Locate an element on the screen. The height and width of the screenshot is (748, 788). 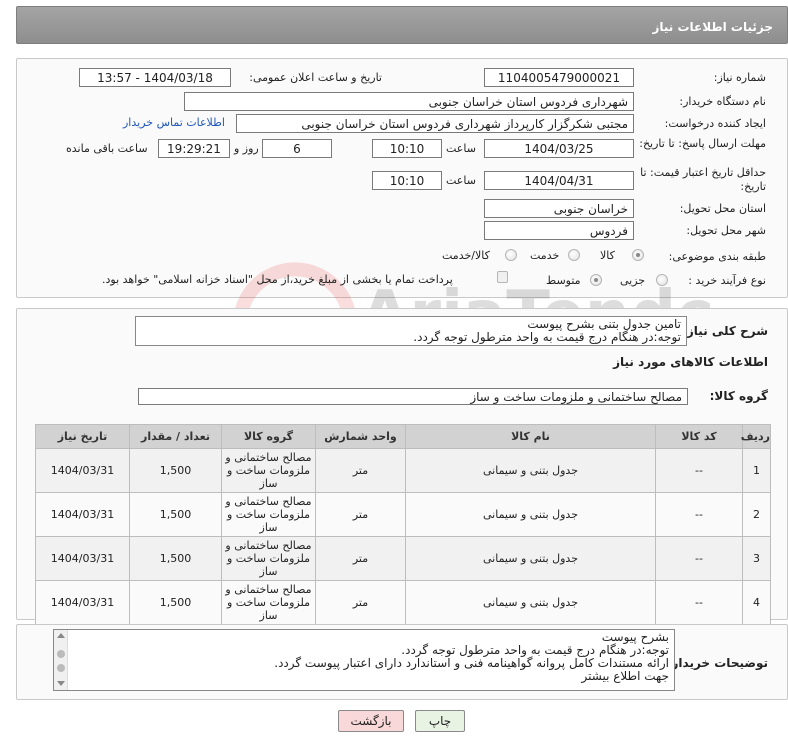
row-index: 3 is located at coordinates (756, 558).